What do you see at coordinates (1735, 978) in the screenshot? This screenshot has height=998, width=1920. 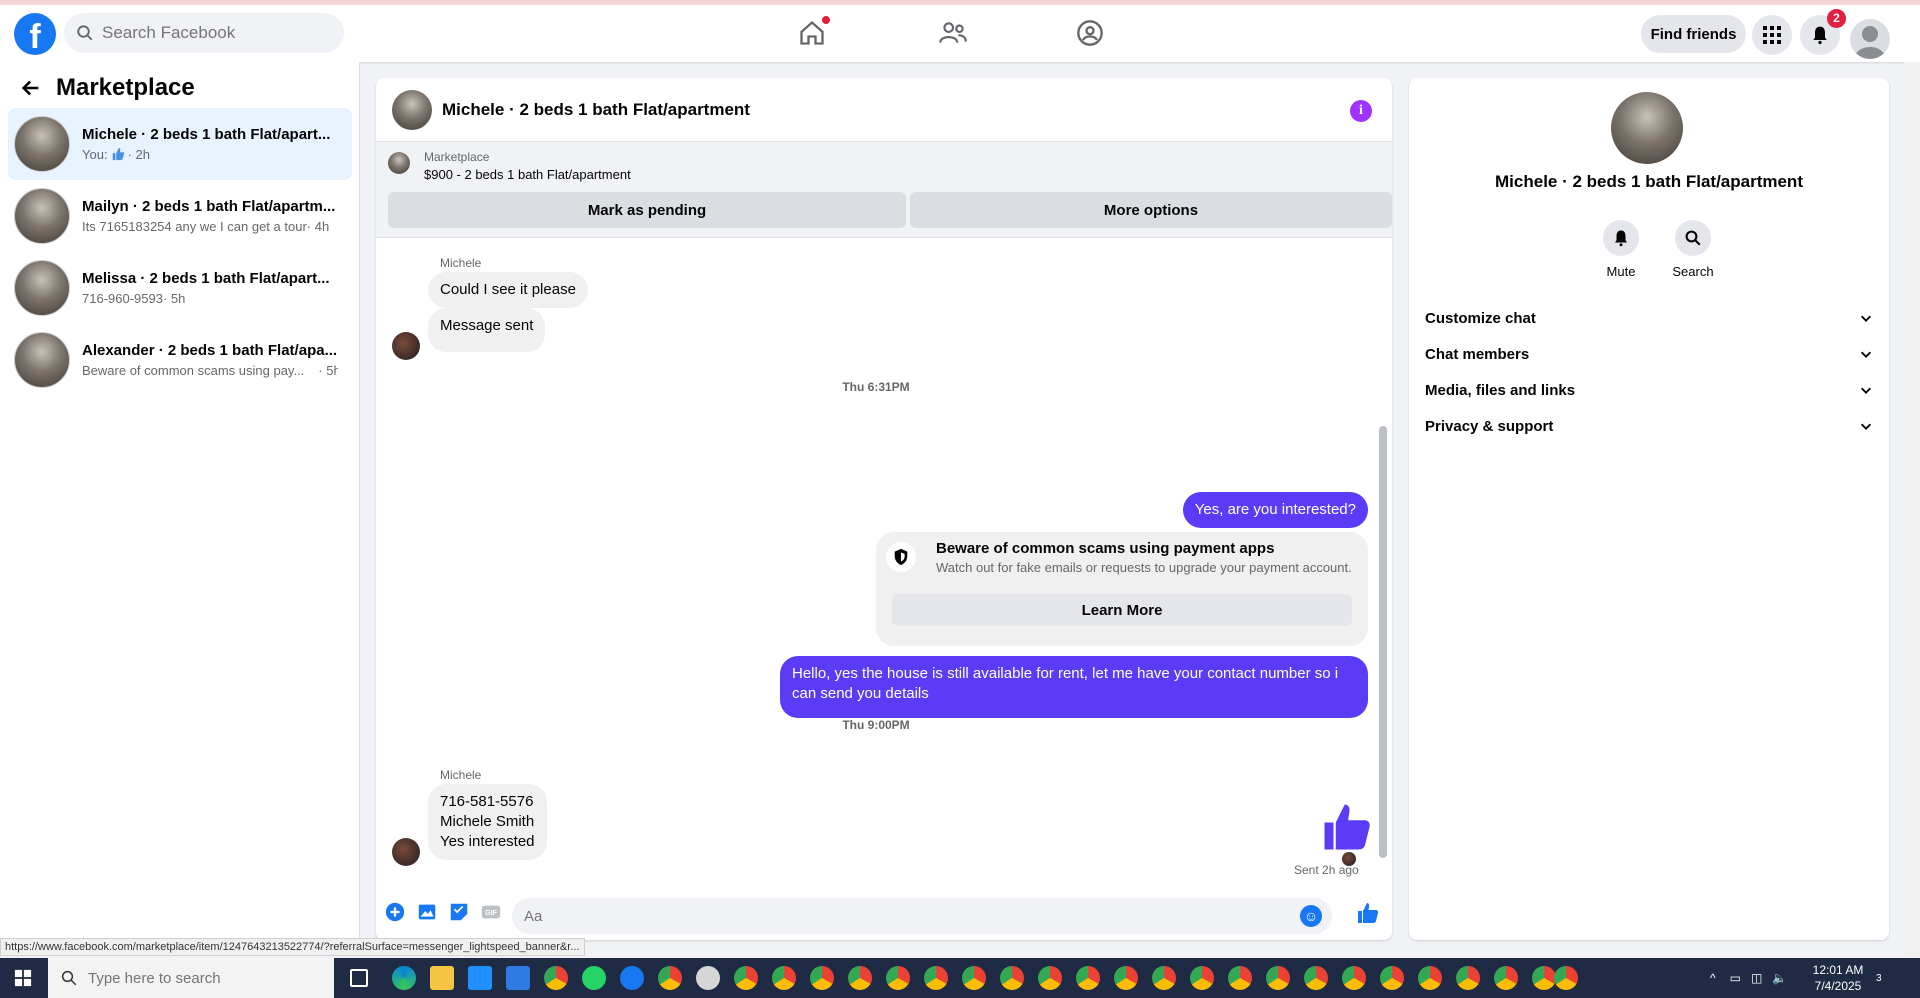 I see `battery-icon: ▭` at bounding box center [1735, 978].